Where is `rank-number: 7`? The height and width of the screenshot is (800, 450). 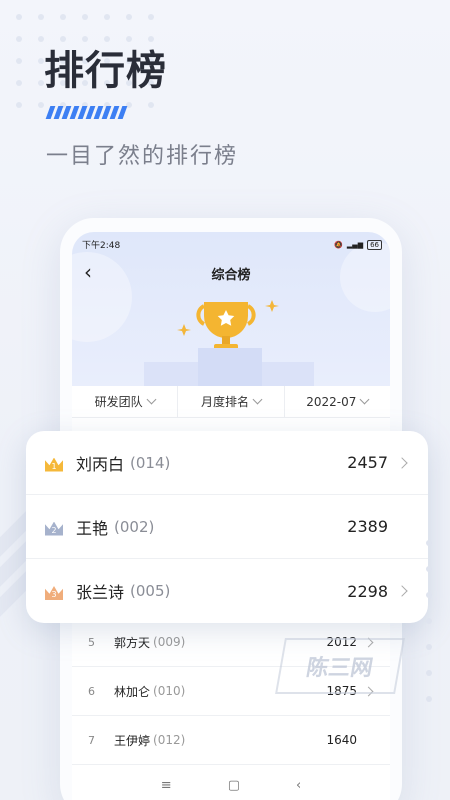
rank-number: 7 is located at coordinates (91, 740).